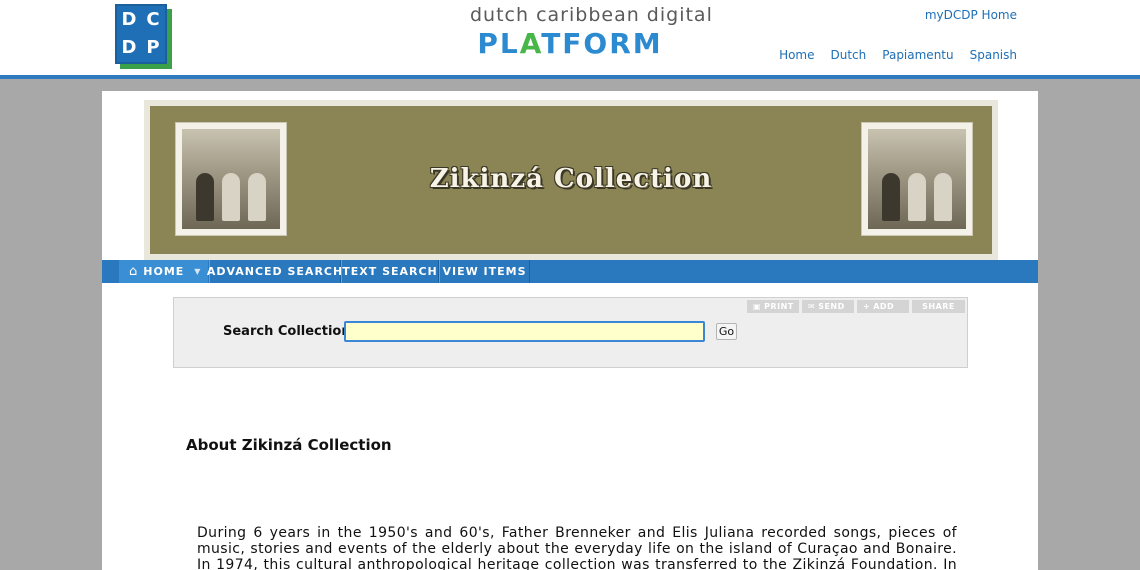 The image size is (1140, 570). What do you see at coordinates (153, 47) in the screenshot?
I see `logo-letter: P` at bounding box center [153, 47].